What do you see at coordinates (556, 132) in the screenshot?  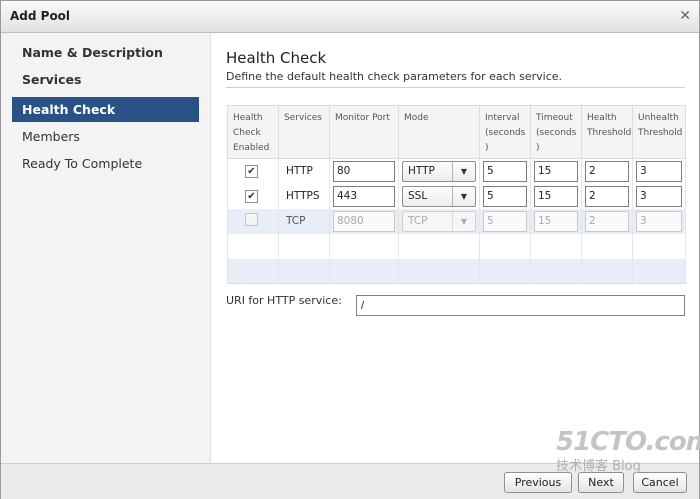 I see `column-header: Timeout (seconds )` at bounding box center [556, 132].